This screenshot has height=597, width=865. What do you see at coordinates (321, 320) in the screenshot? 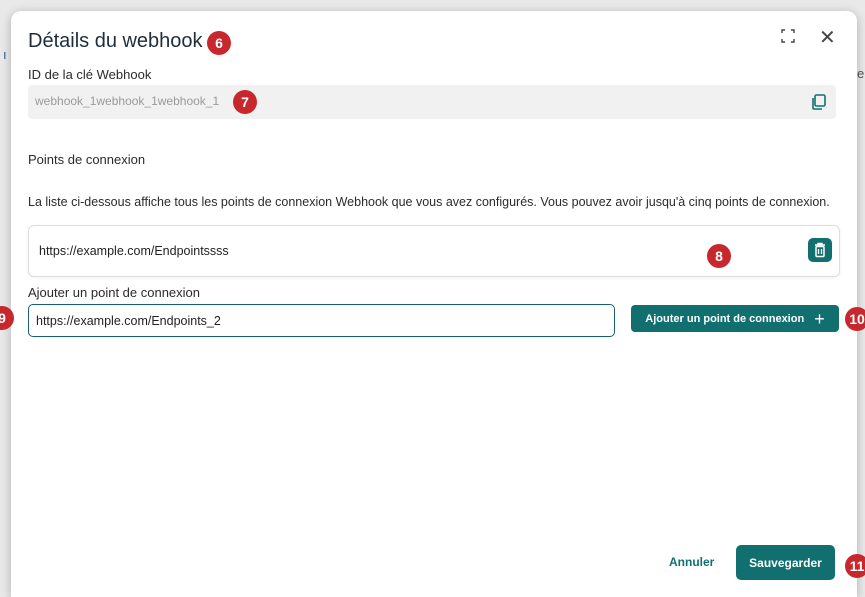
I see `endpoint-url-input` at bounding box center [321, 320].